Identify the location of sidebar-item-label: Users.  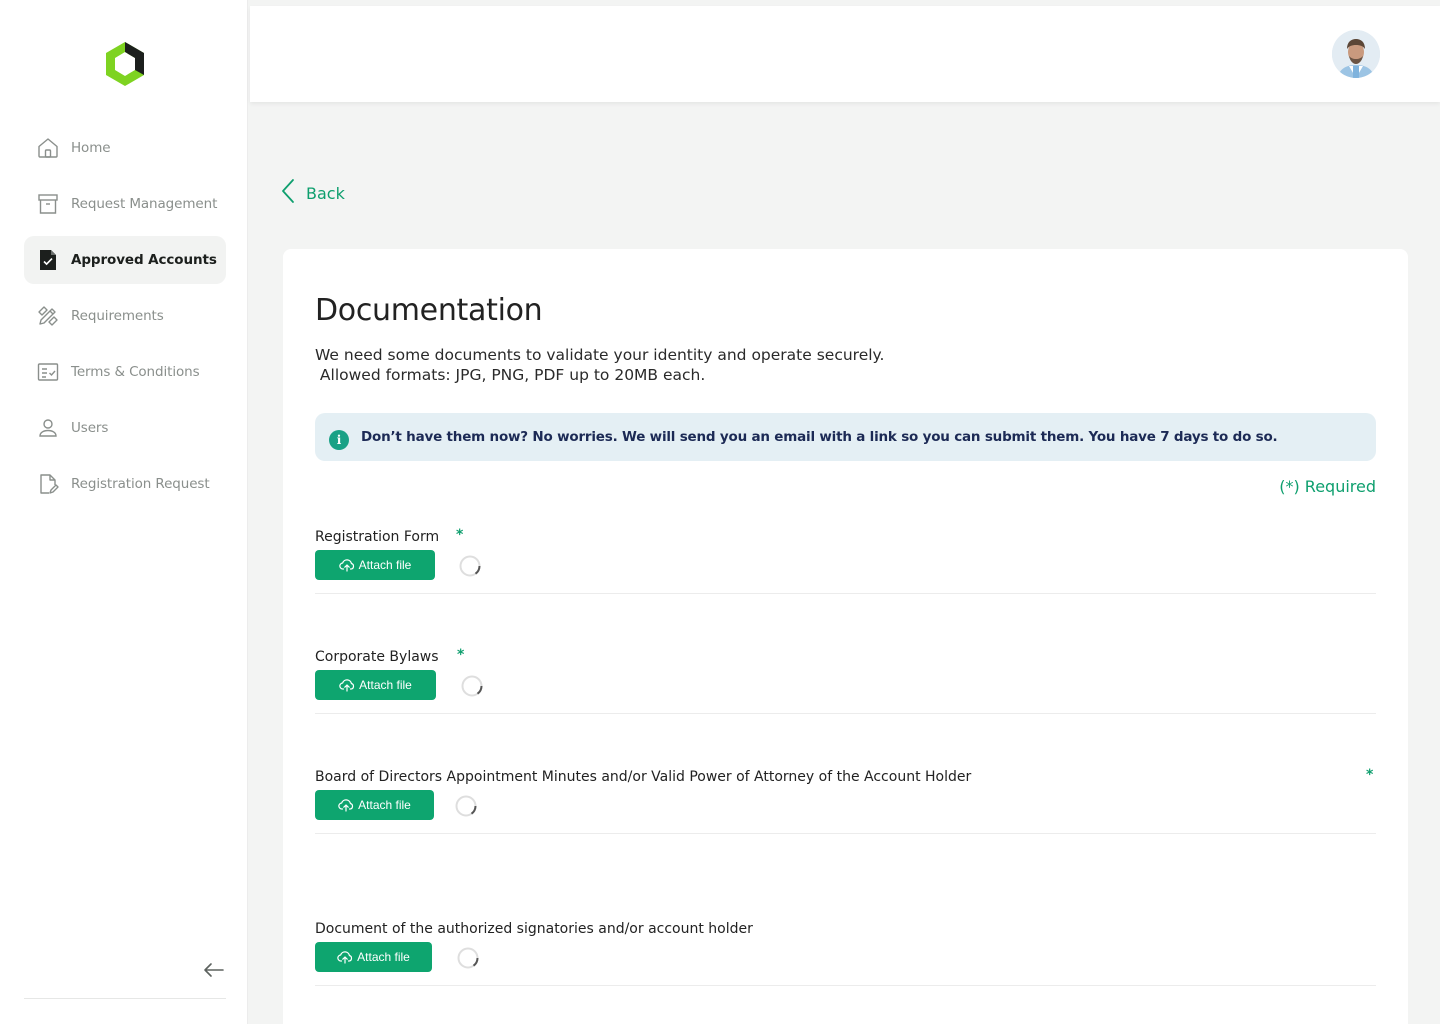
(90, 428).